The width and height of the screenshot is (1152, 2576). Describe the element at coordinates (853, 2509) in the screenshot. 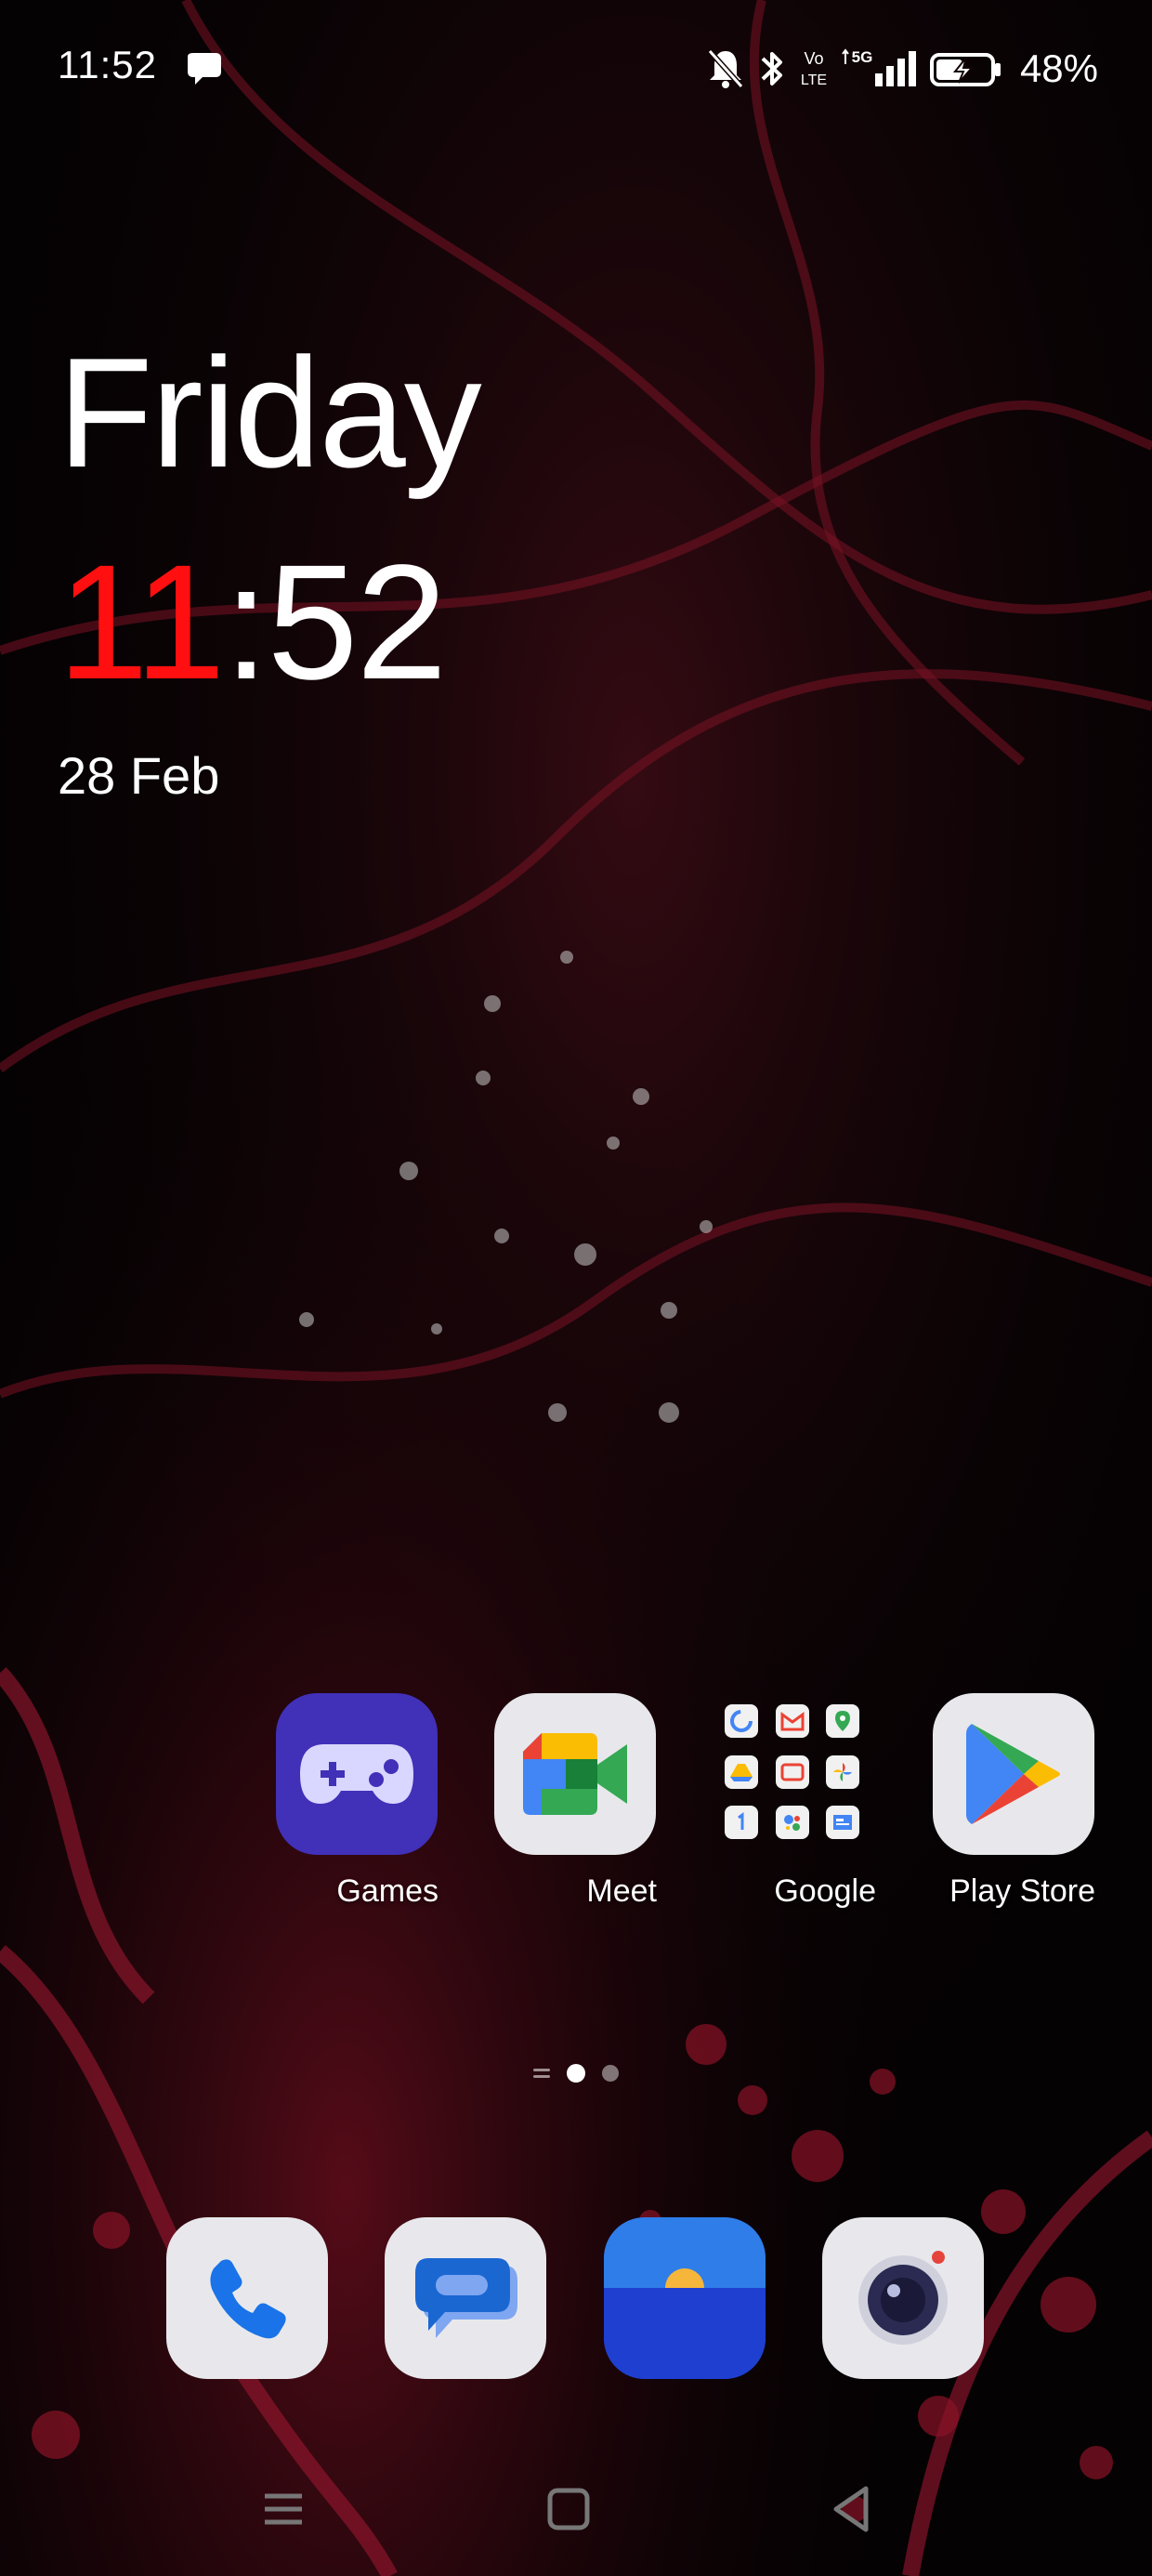

I see `back-icon` at that location.